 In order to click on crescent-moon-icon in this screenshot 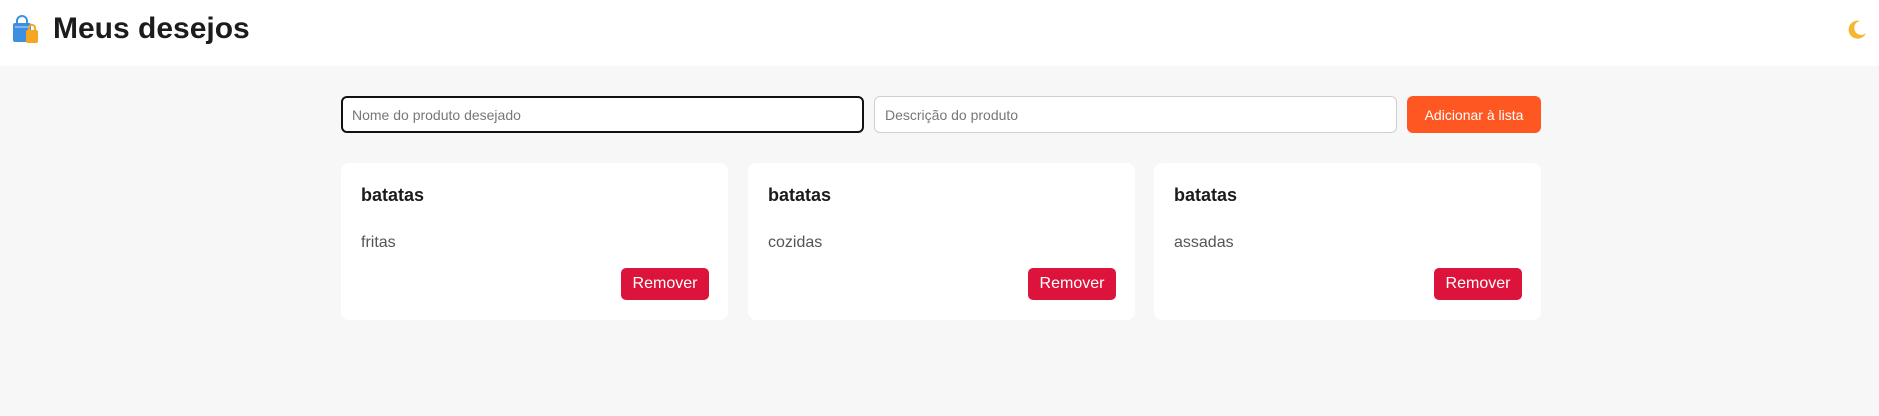, I will do `click(1857, 32)`.